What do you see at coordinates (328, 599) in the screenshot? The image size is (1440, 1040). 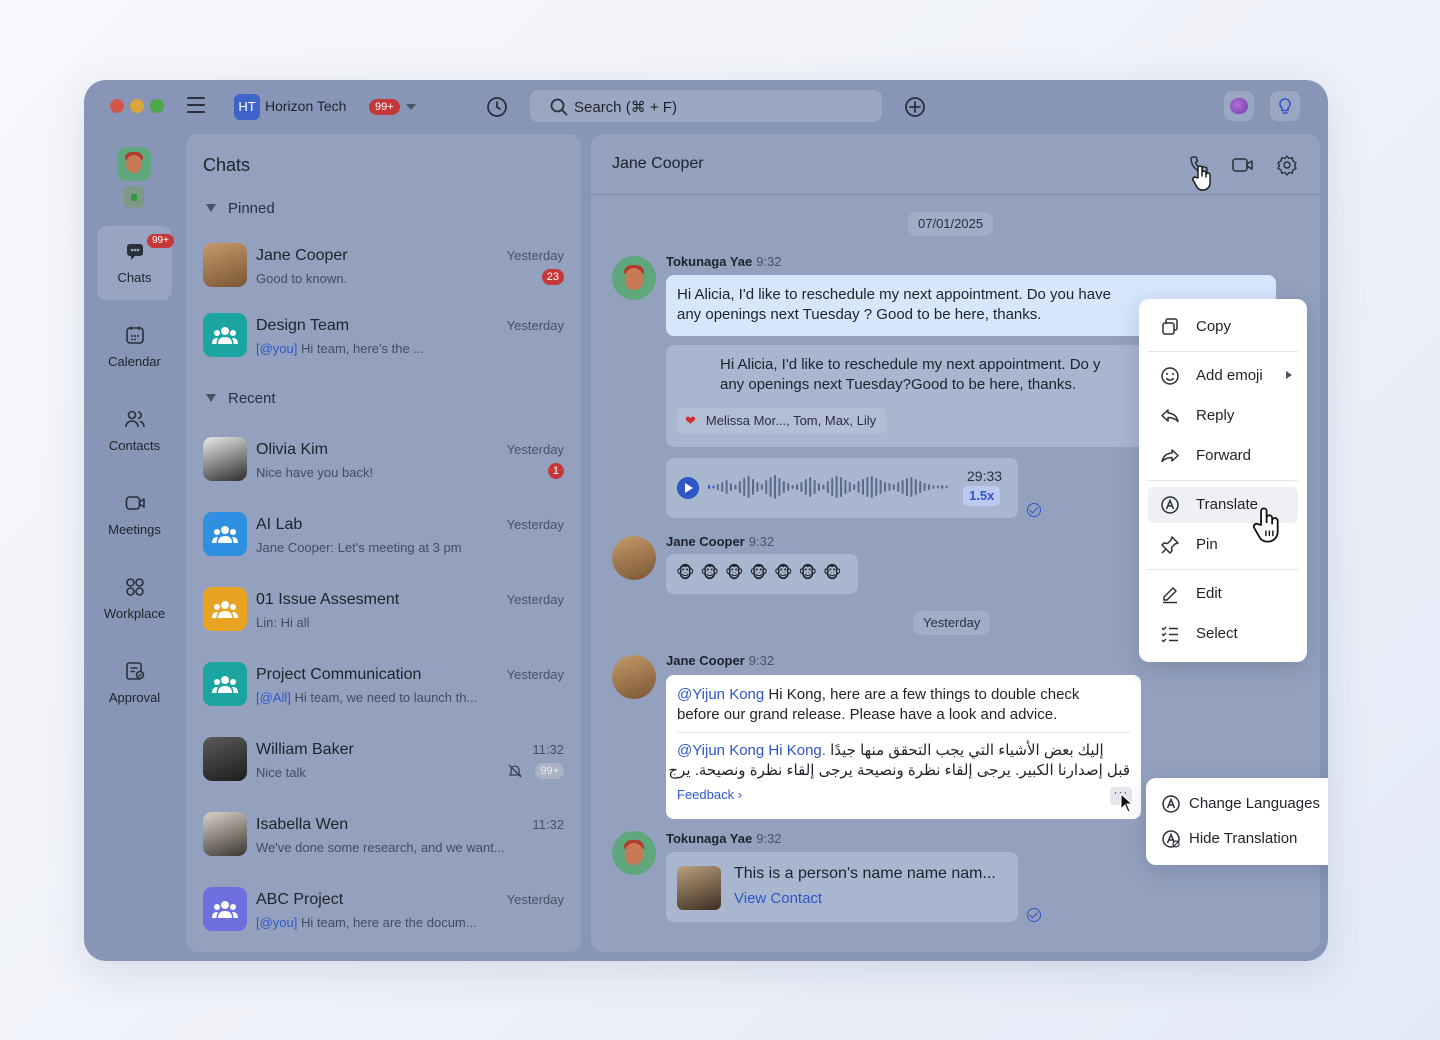 I see `chat-name: 01 Issue Assesment` at bounding box center [328, 599].